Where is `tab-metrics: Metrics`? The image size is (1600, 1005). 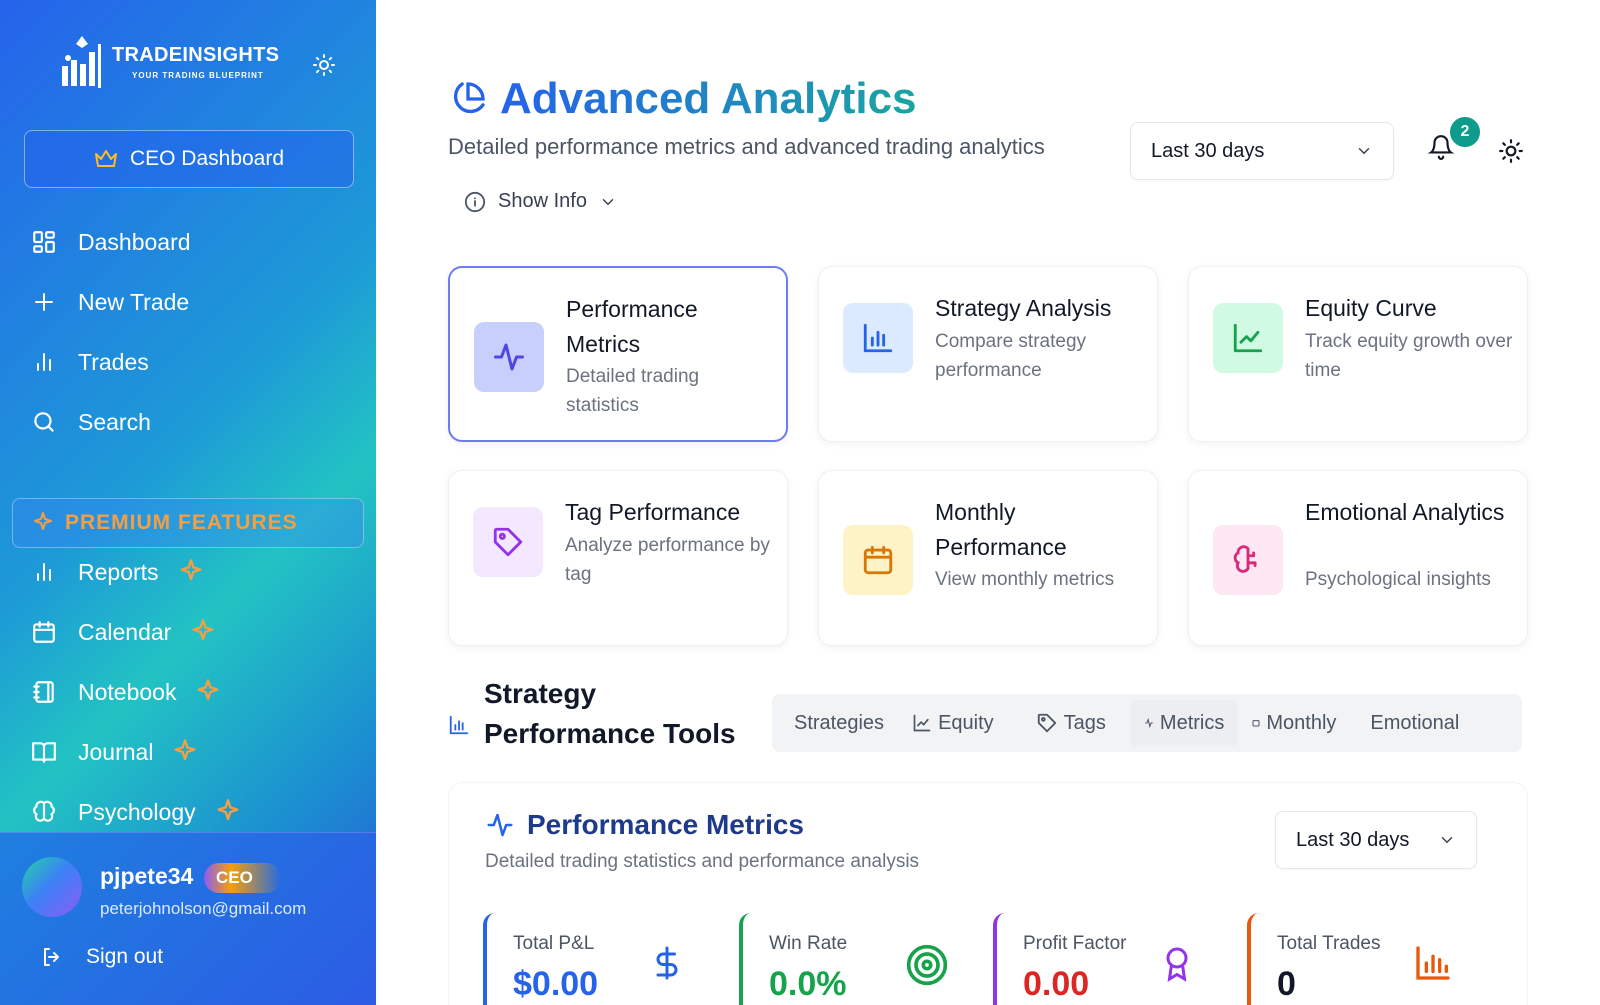 tab-metrics: Metrics is located at coordinates (1184, 723).